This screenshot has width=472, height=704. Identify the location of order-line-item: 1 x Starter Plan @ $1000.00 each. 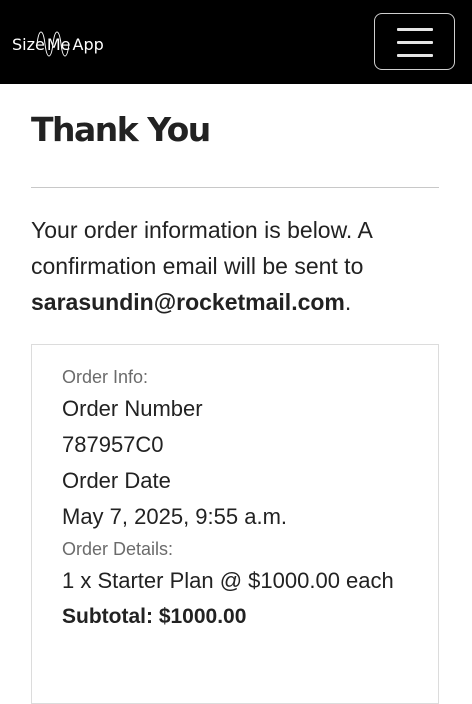
(228, 580).